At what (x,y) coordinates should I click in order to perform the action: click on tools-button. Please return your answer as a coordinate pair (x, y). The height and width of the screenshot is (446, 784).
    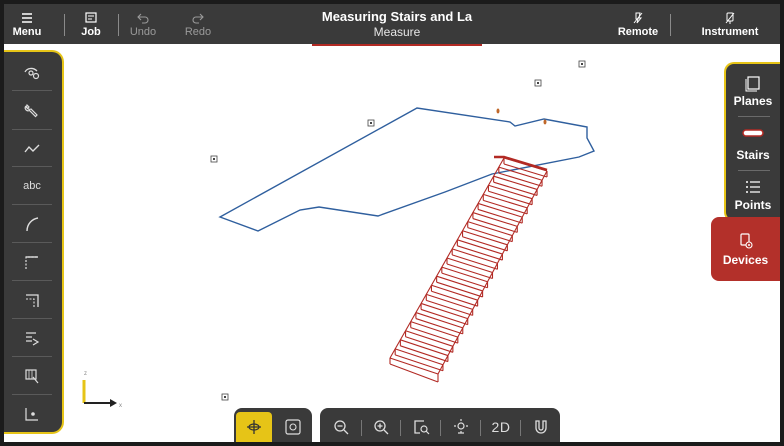
    Looking at the image, I should click on (32, 110).